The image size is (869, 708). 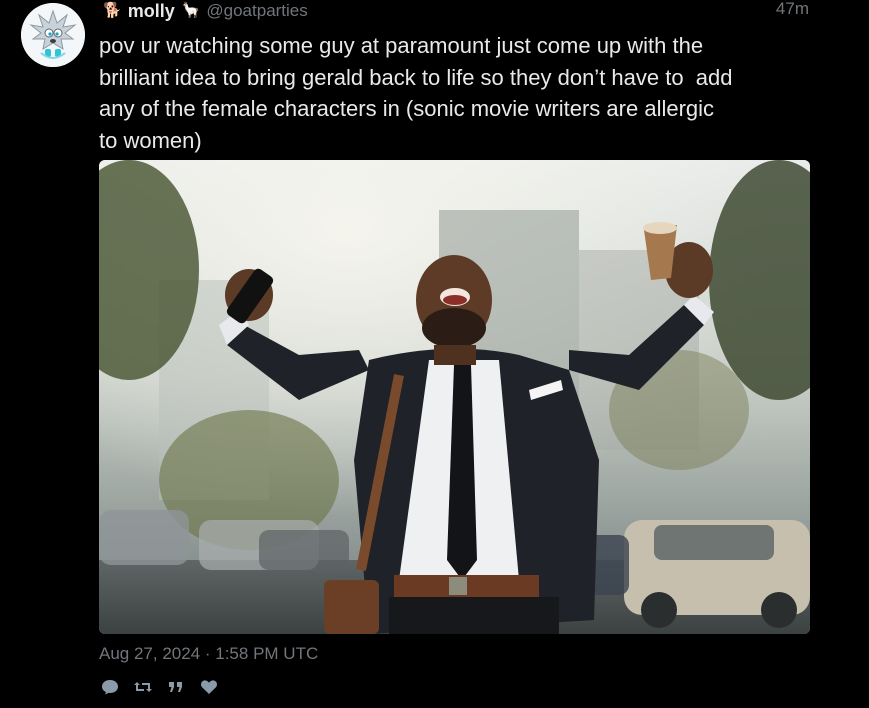 What do you see at coordinates (151, 11) in the screenshot?
I see `display-name: molly` at bounding box center [151, 11].